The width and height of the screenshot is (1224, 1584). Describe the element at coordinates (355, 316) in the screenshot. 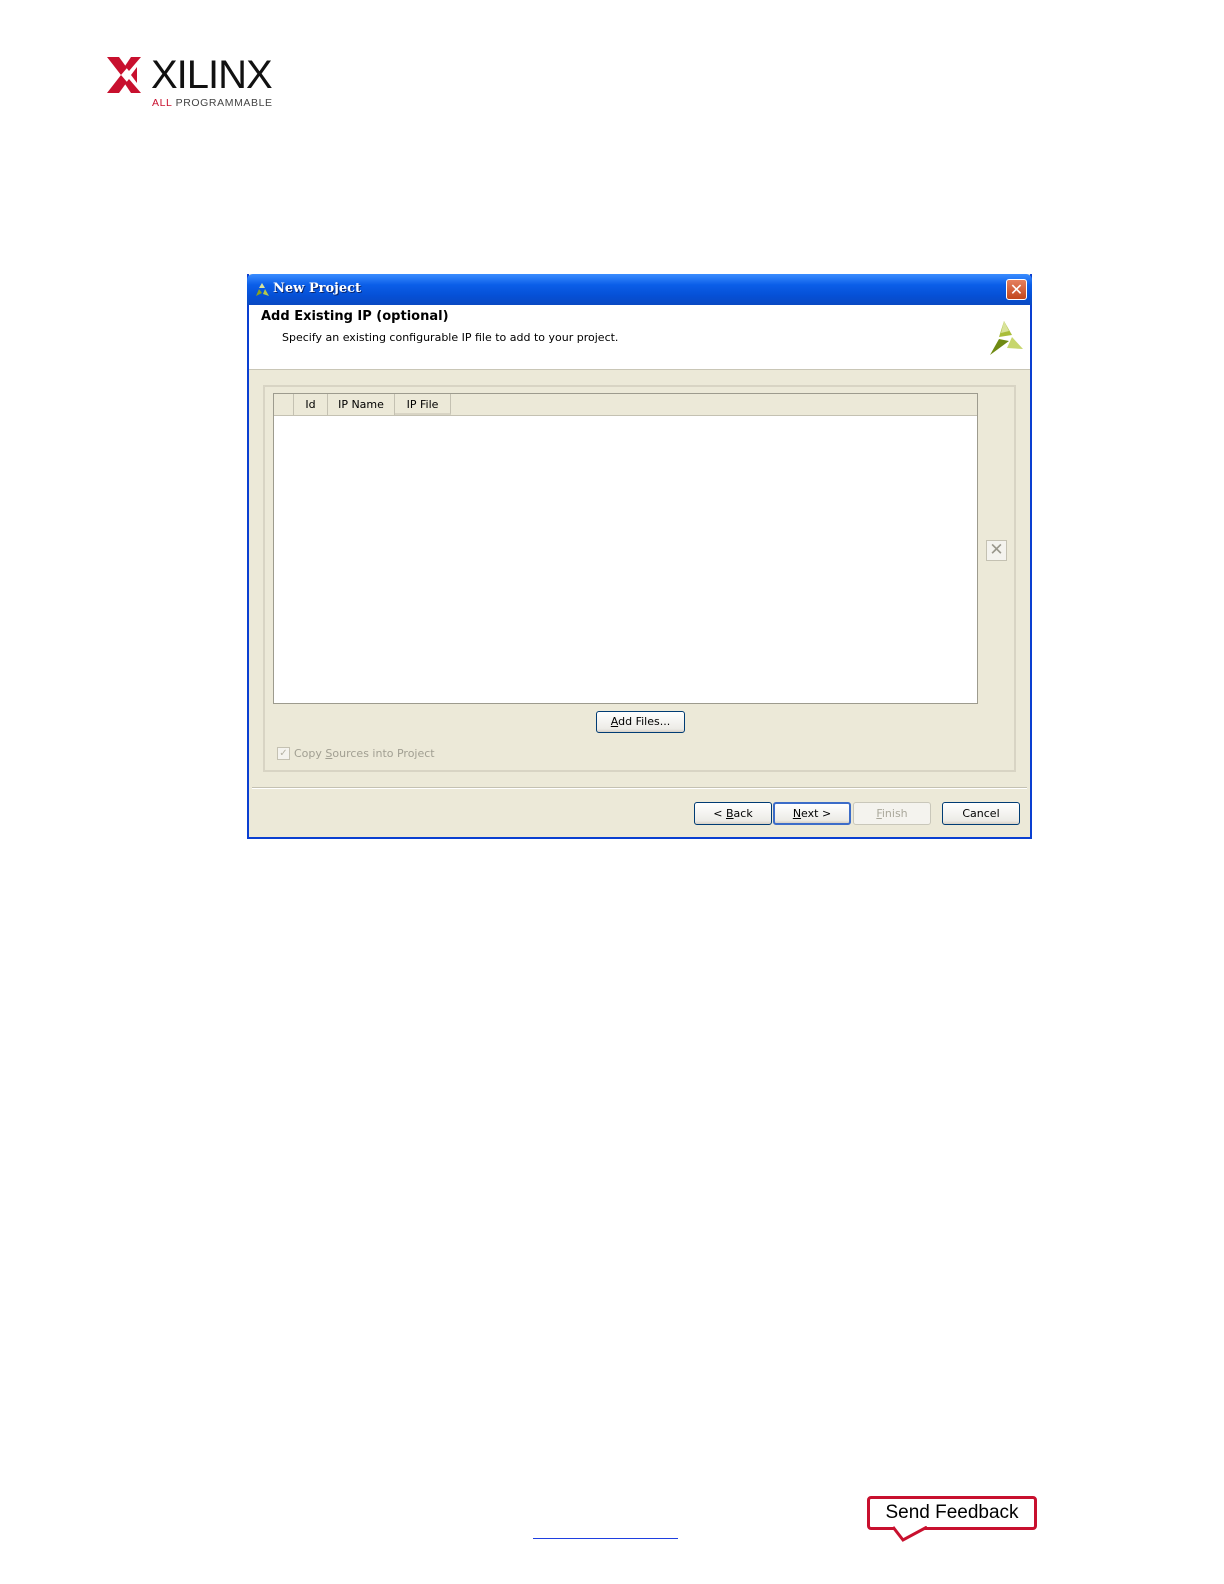

I see `page-title: Add Existing IP (optional)` at that location.